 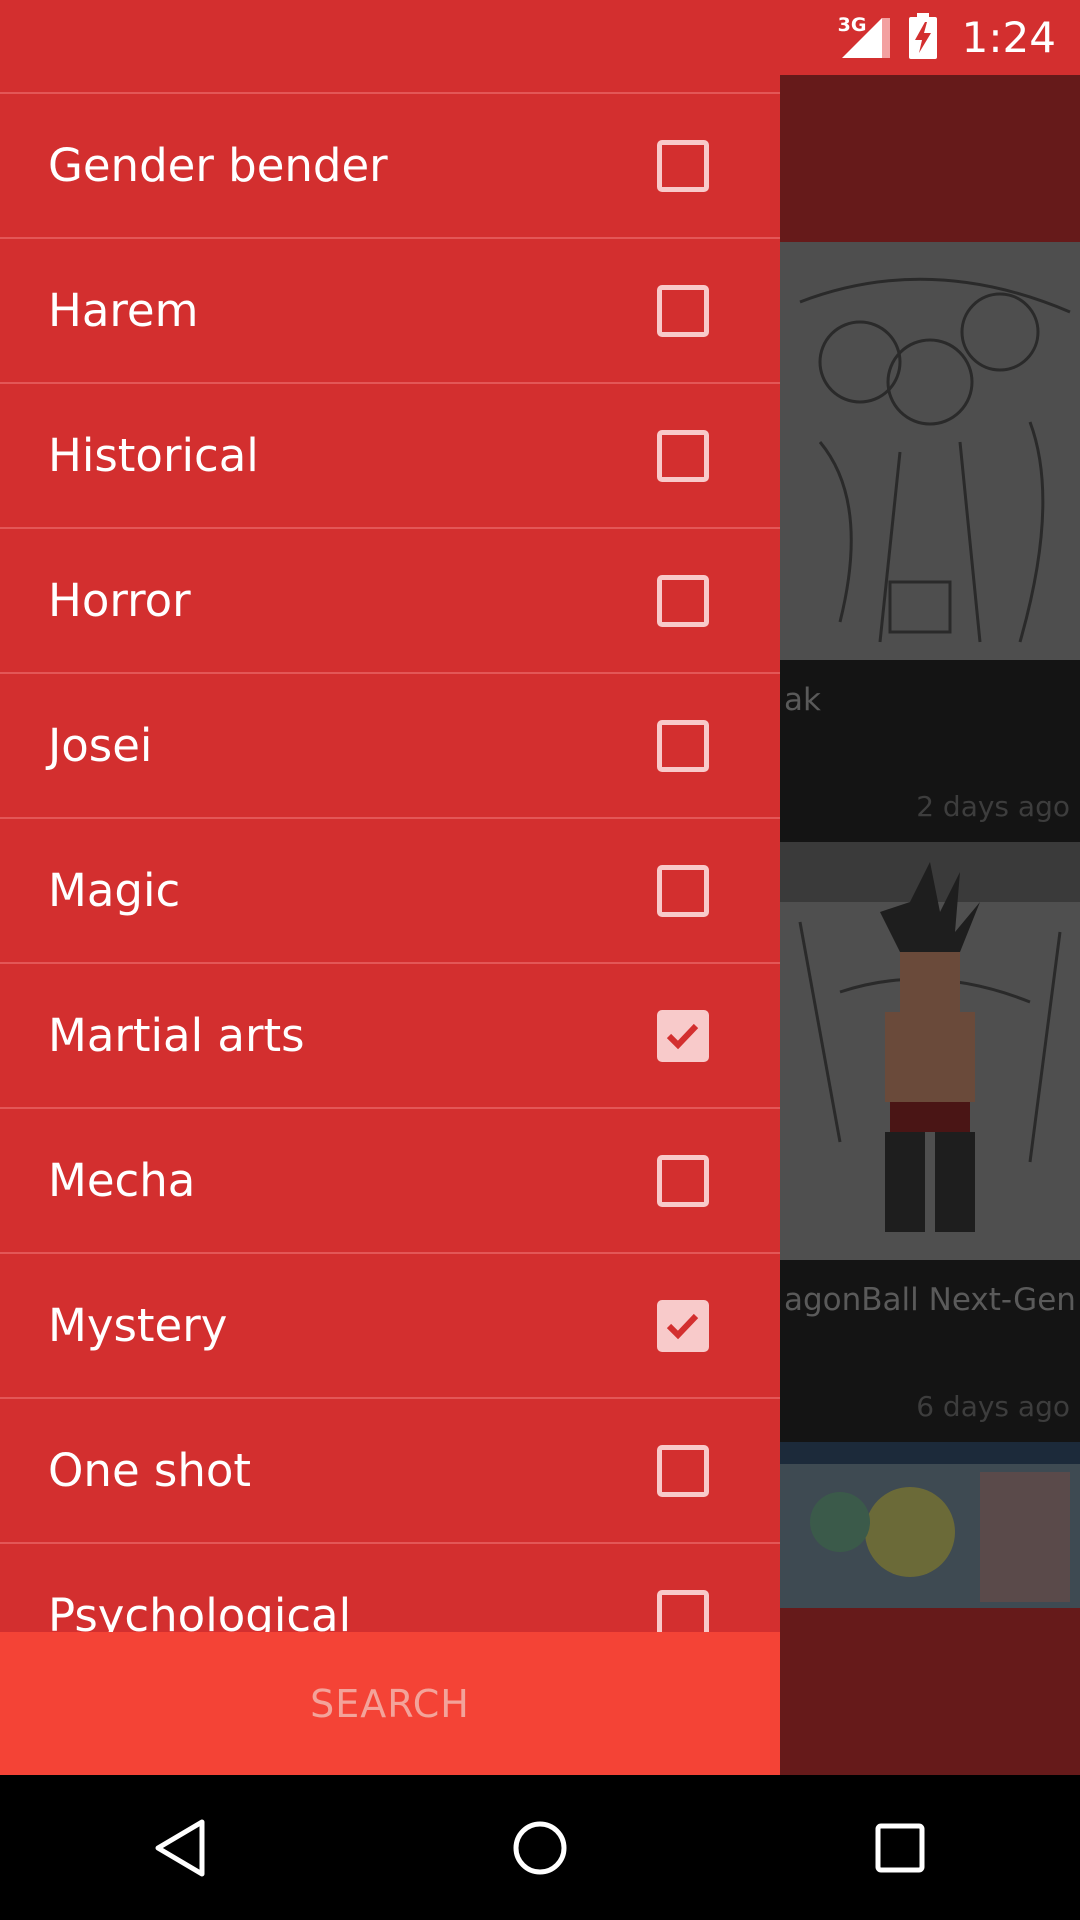 What do you see at coordinates (123, 310) in the screenshot?
I see `genre-label: Harem` at bounding box center [123, 310].